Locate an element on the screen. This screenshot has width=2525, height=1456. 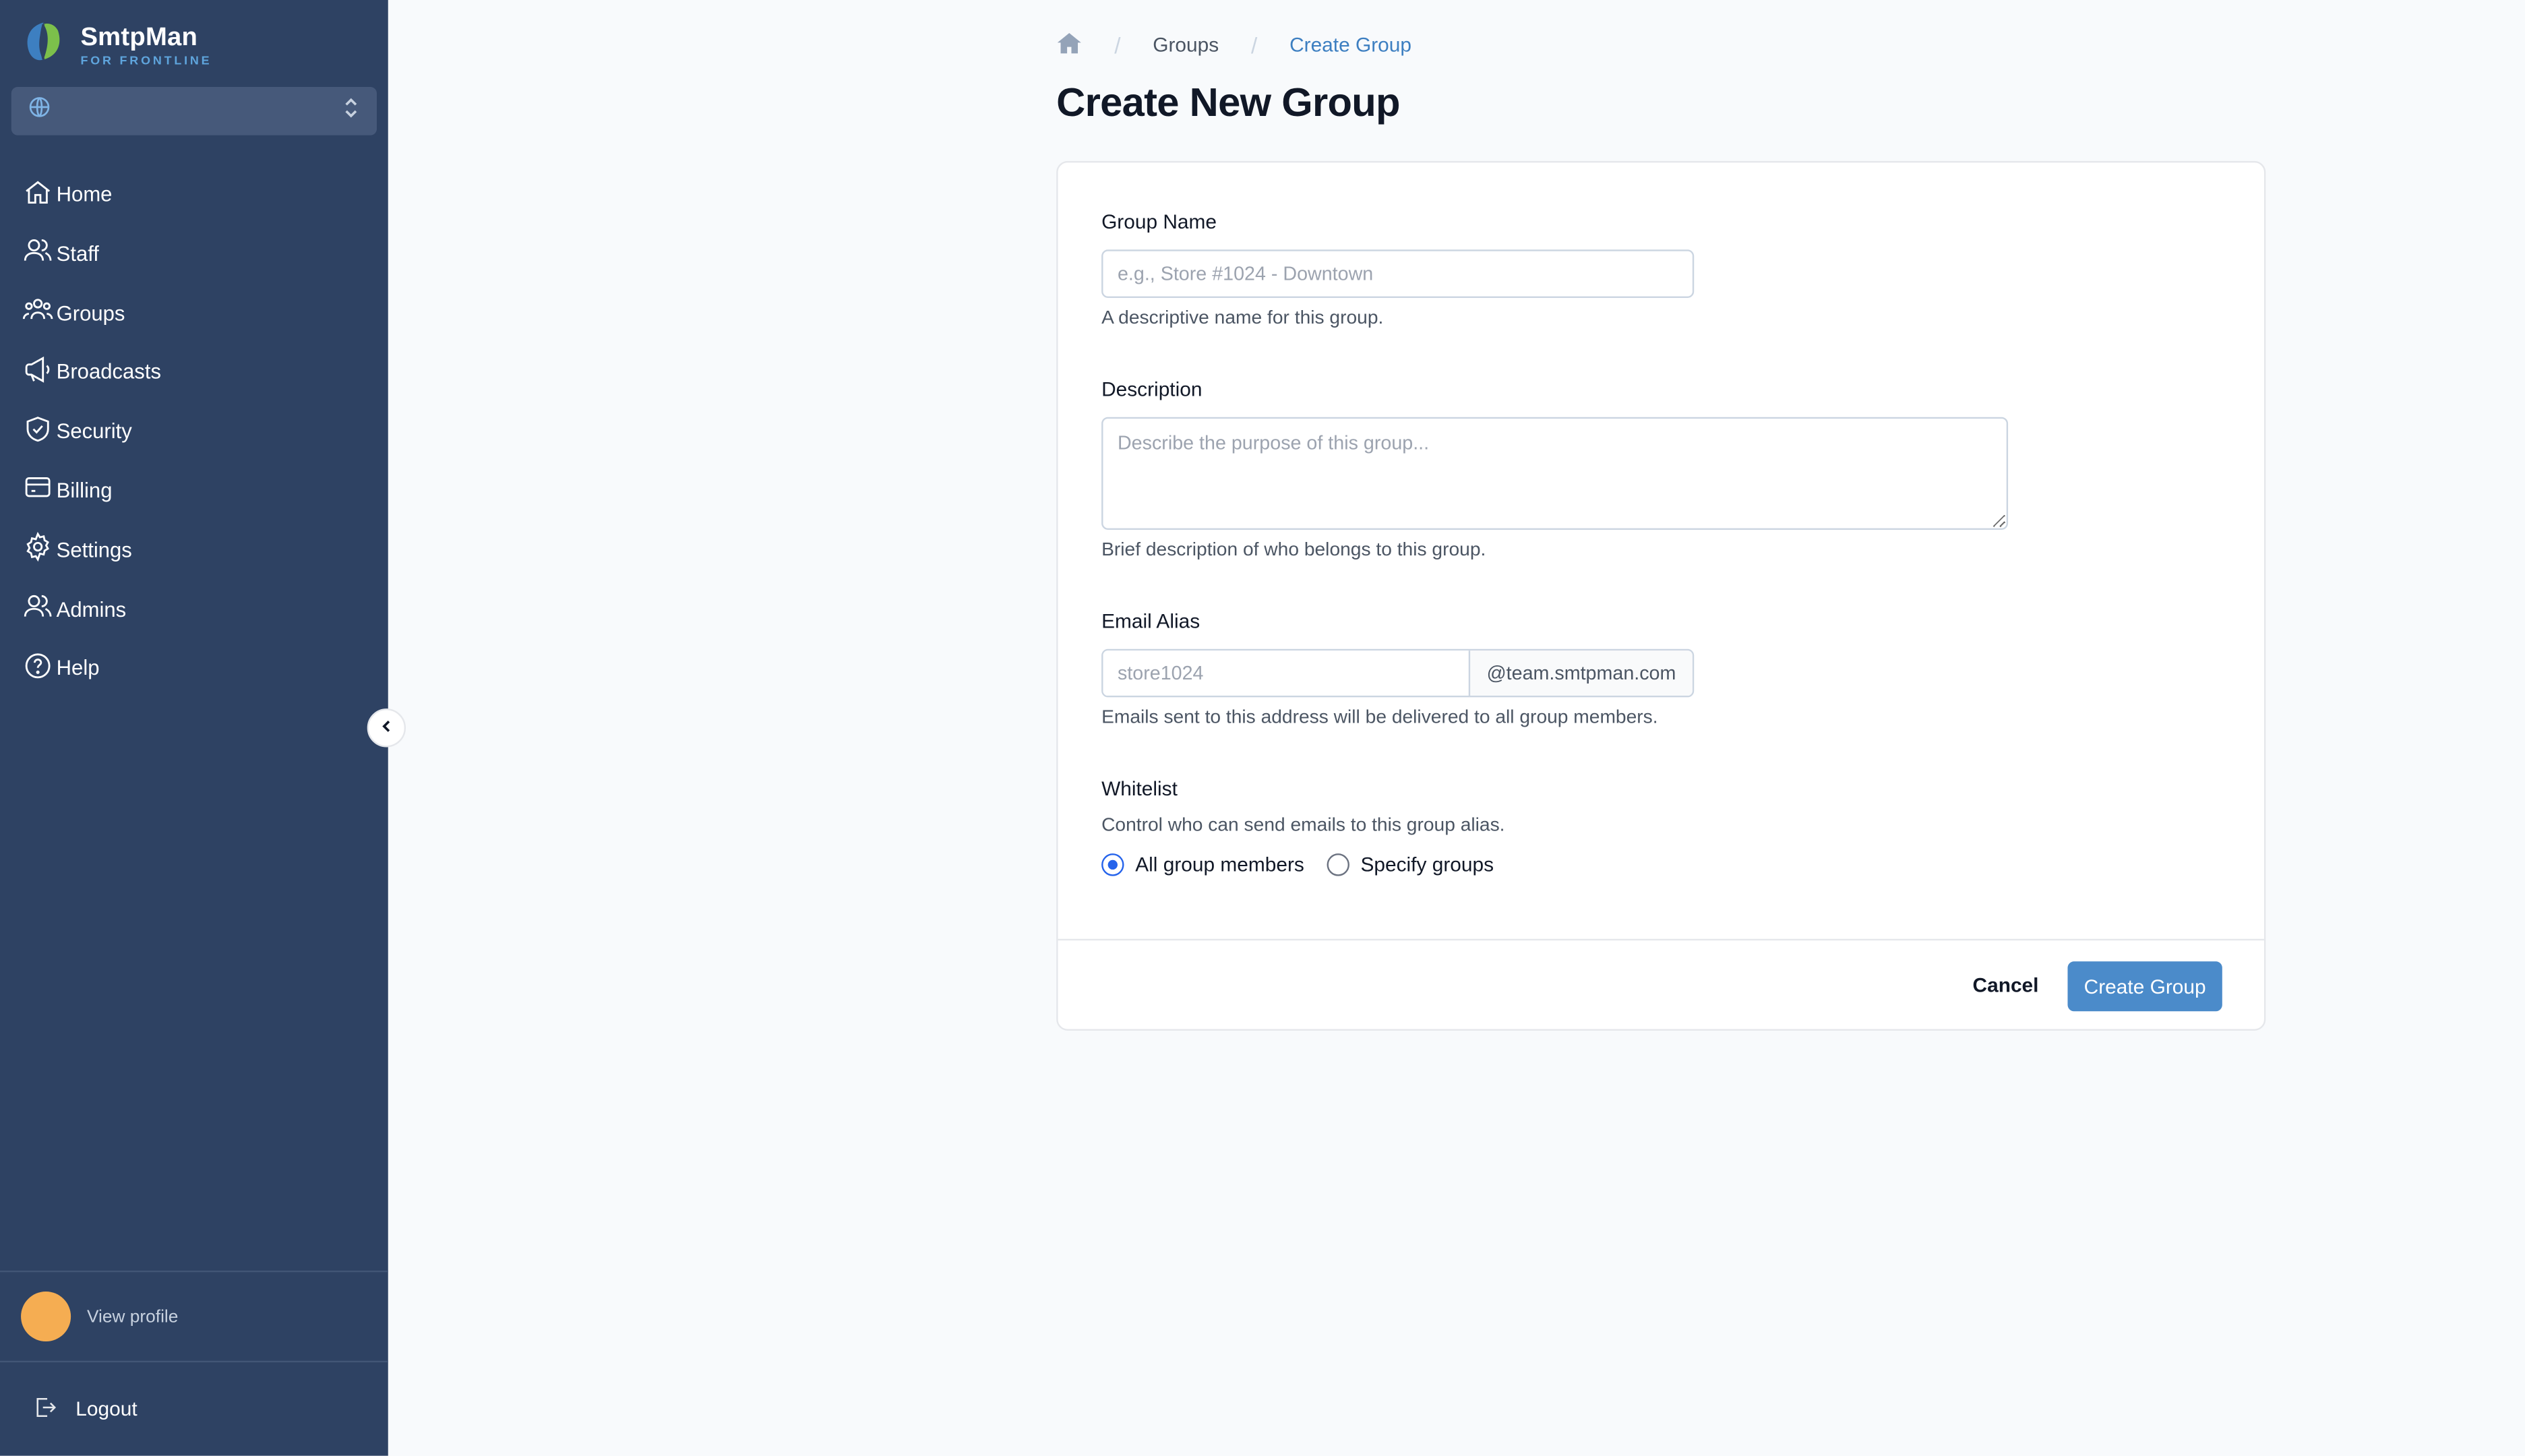
sidebar-item-label: Admins is located at coordinates (91, 609).